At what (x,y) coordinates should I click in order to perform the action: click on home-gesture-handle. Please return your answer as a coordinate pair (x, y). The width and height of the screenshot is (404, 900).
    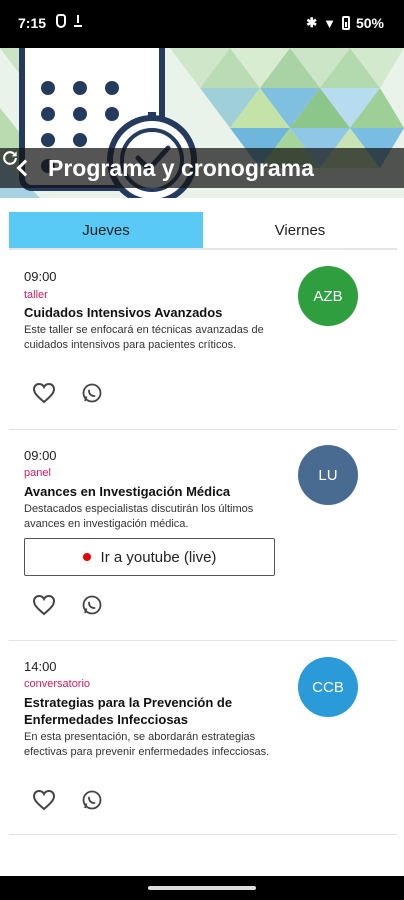
    Looking at the image, I should click on (202, 888).